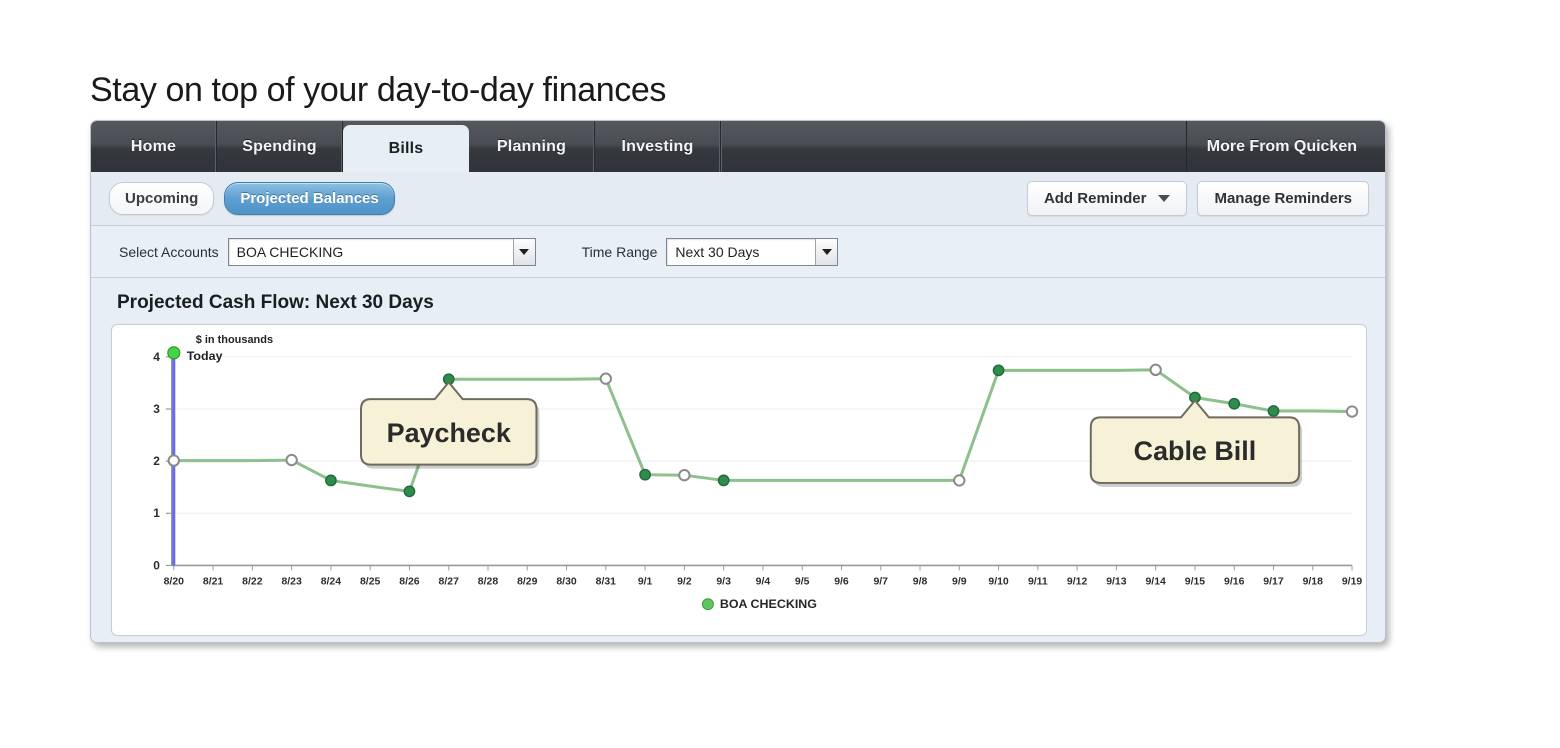 The image size is (1560, 748). Describe the element at coordinates (998, 581) in the screenshot. I see `x-axis-tick-9-10: 9/10` at that location.